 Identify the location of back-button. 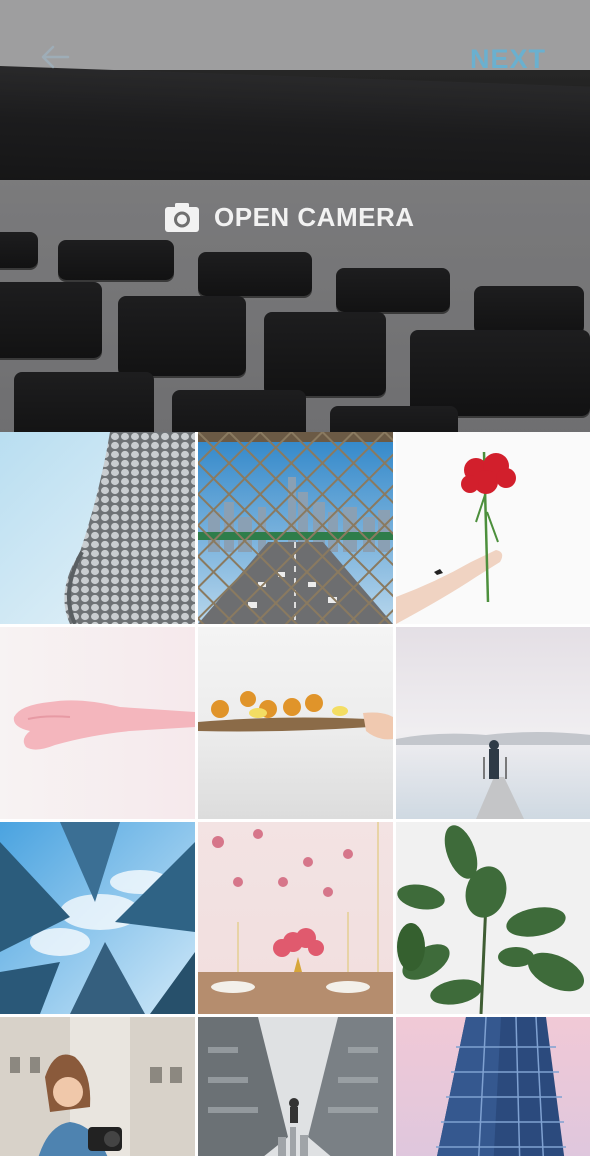
(55, 57).